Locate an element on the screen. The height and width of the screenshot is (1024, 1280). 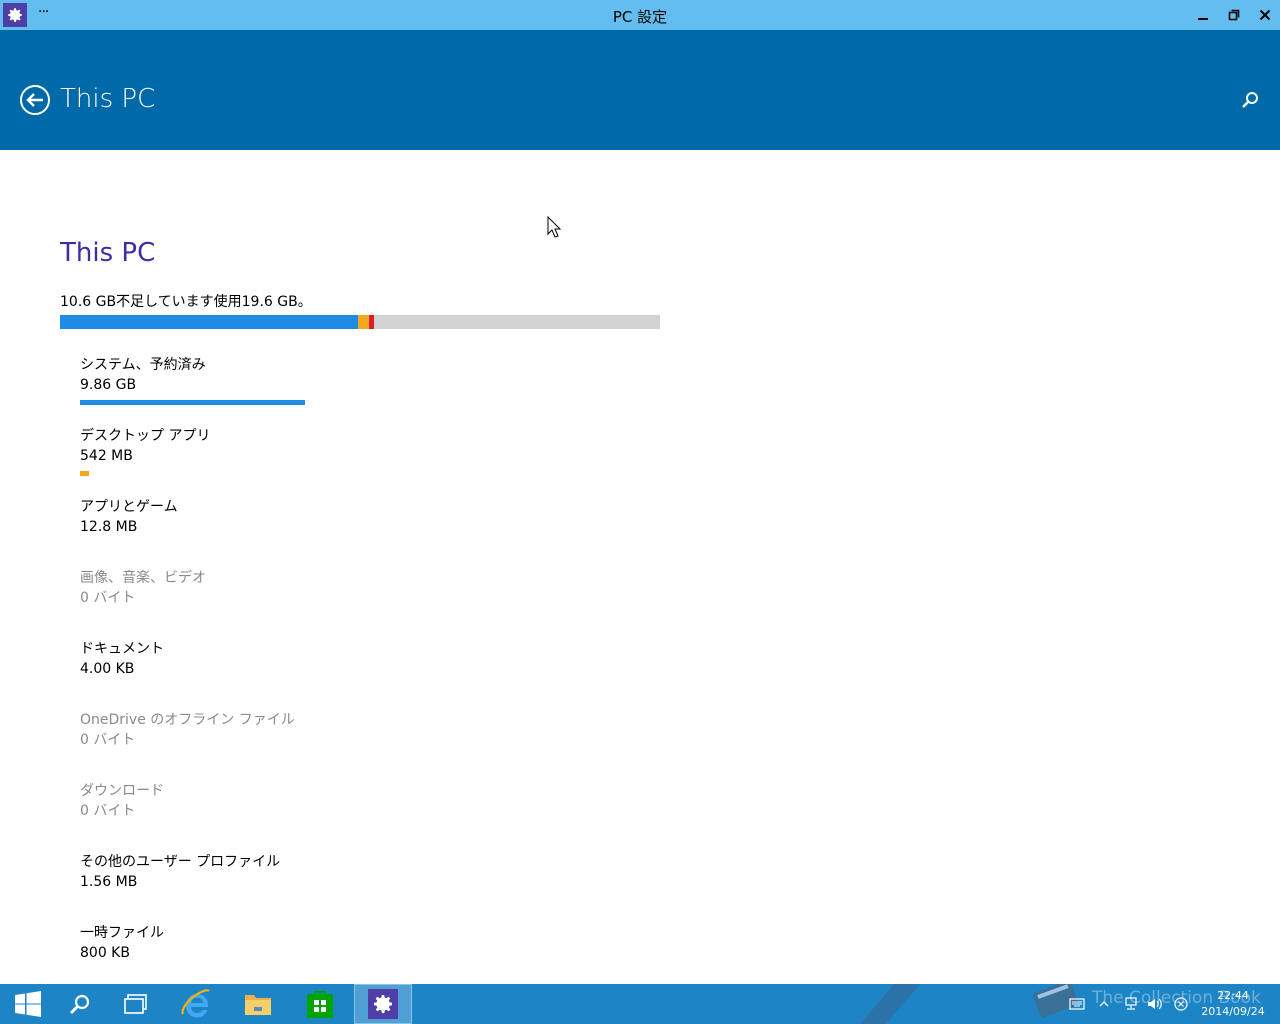
storage-category-size: 4.00 KB is located at coordinates (107, 669).